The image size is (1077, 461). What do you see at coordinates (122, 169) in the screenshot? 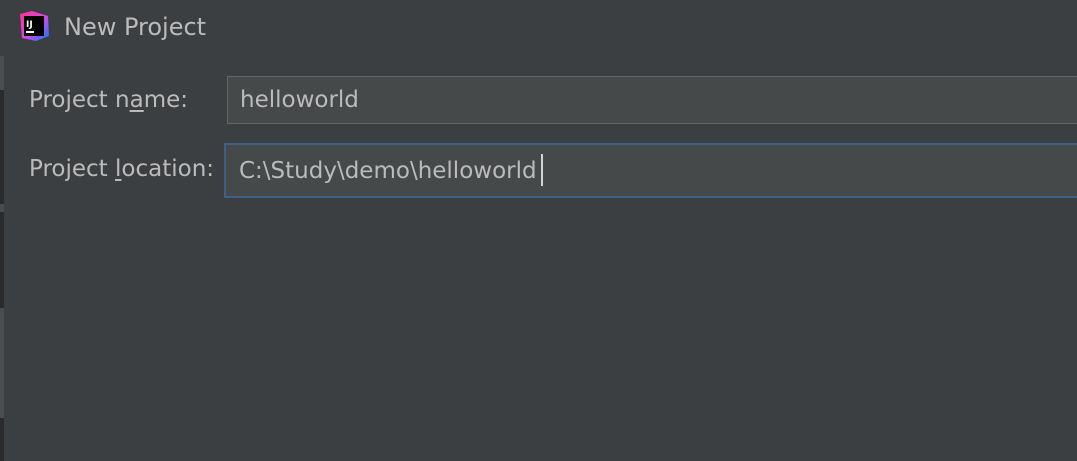
I see `project-location-label: Project location:` at bounding box center [122, 169].